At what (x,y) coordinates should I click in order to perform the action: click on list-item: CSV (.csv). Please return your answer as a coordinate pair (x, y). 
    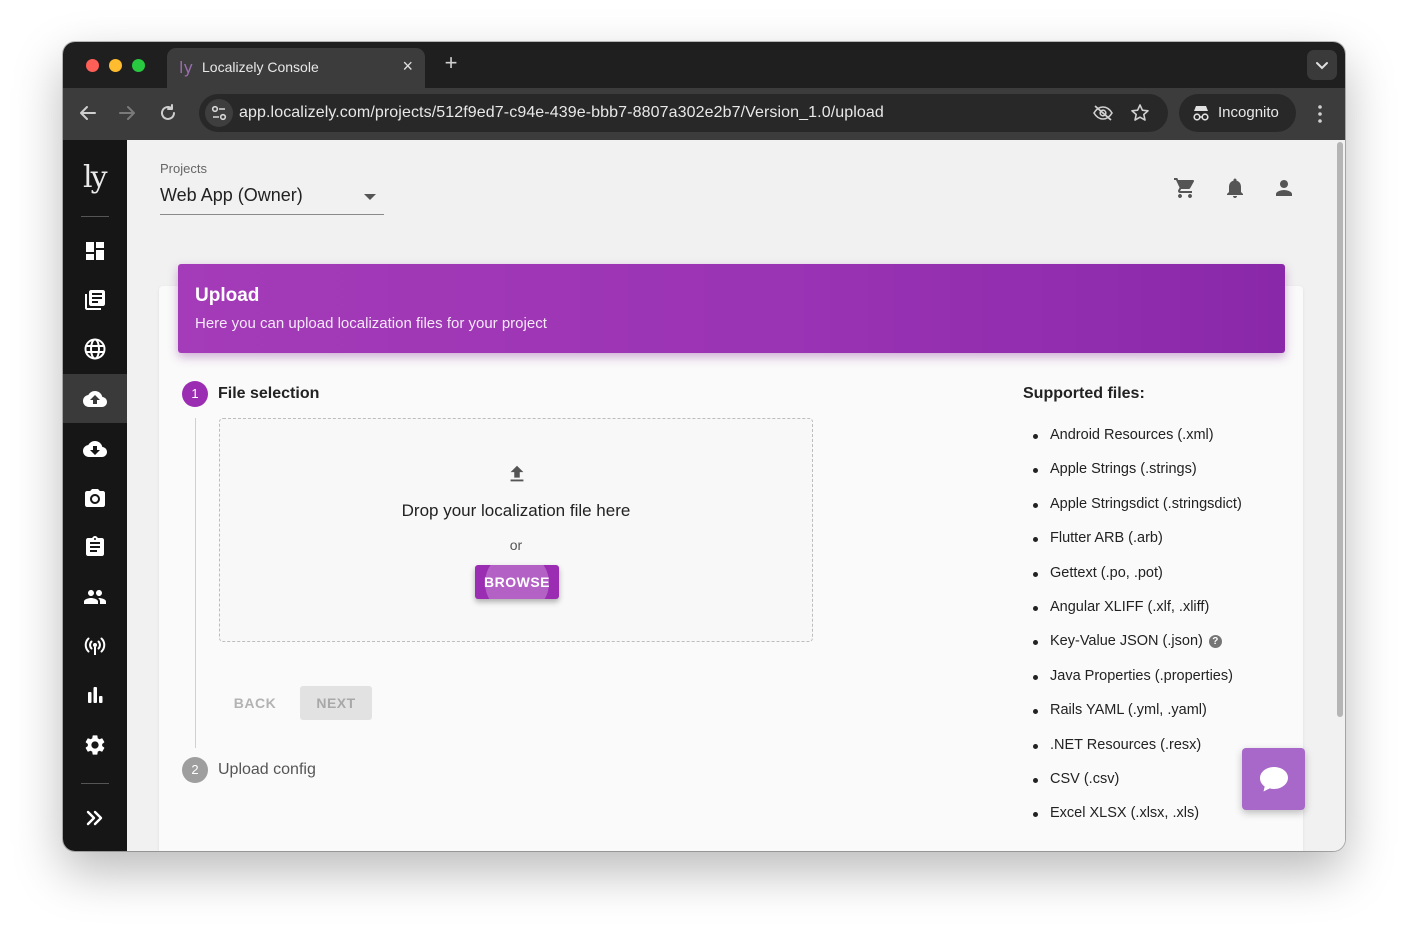
    Looking at the image, I should click on (1137, 788).